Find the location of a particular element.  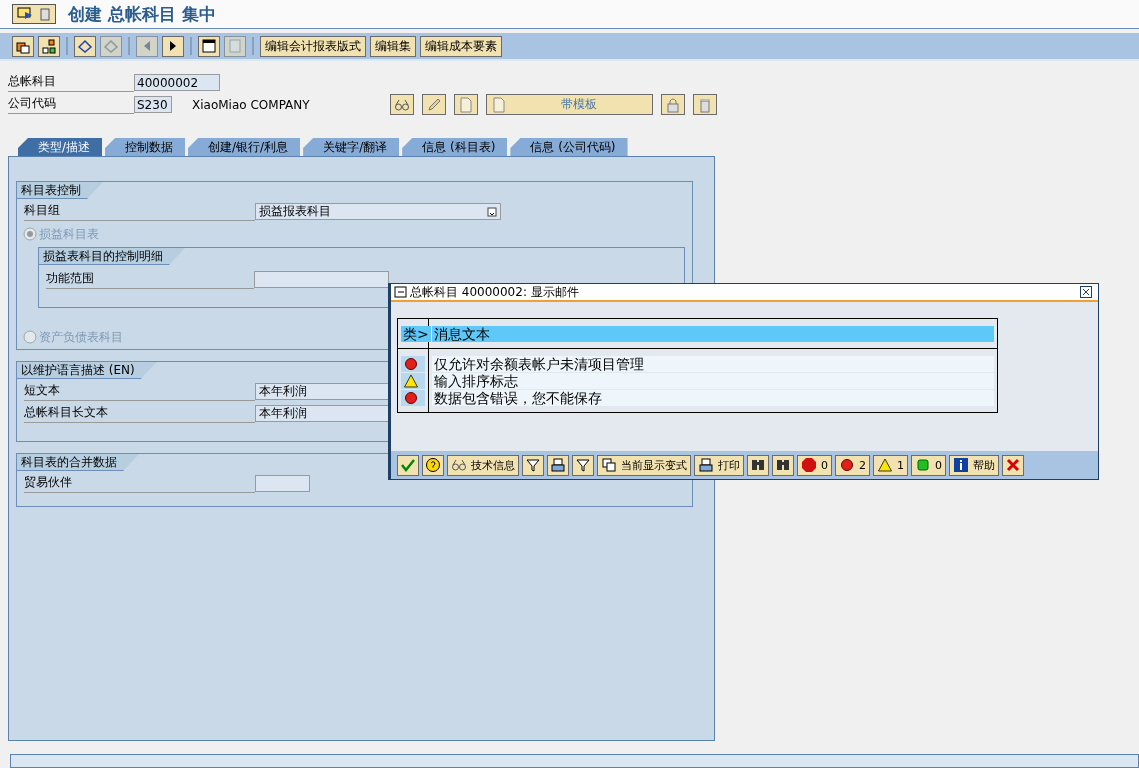

radio-label: 损益科目表 is located at coordinates (69, 234).